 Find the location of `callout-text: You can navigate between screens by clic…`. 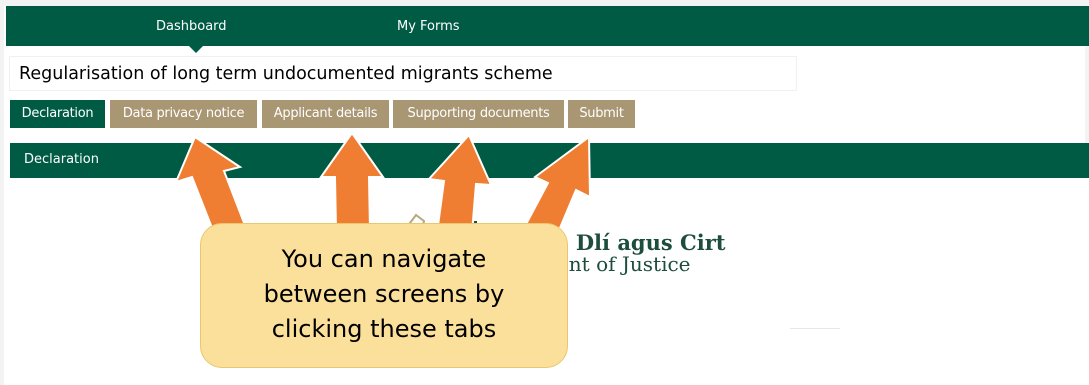

callout-text: You can navigate between screens by clic… is located at coordinates (384, 294).